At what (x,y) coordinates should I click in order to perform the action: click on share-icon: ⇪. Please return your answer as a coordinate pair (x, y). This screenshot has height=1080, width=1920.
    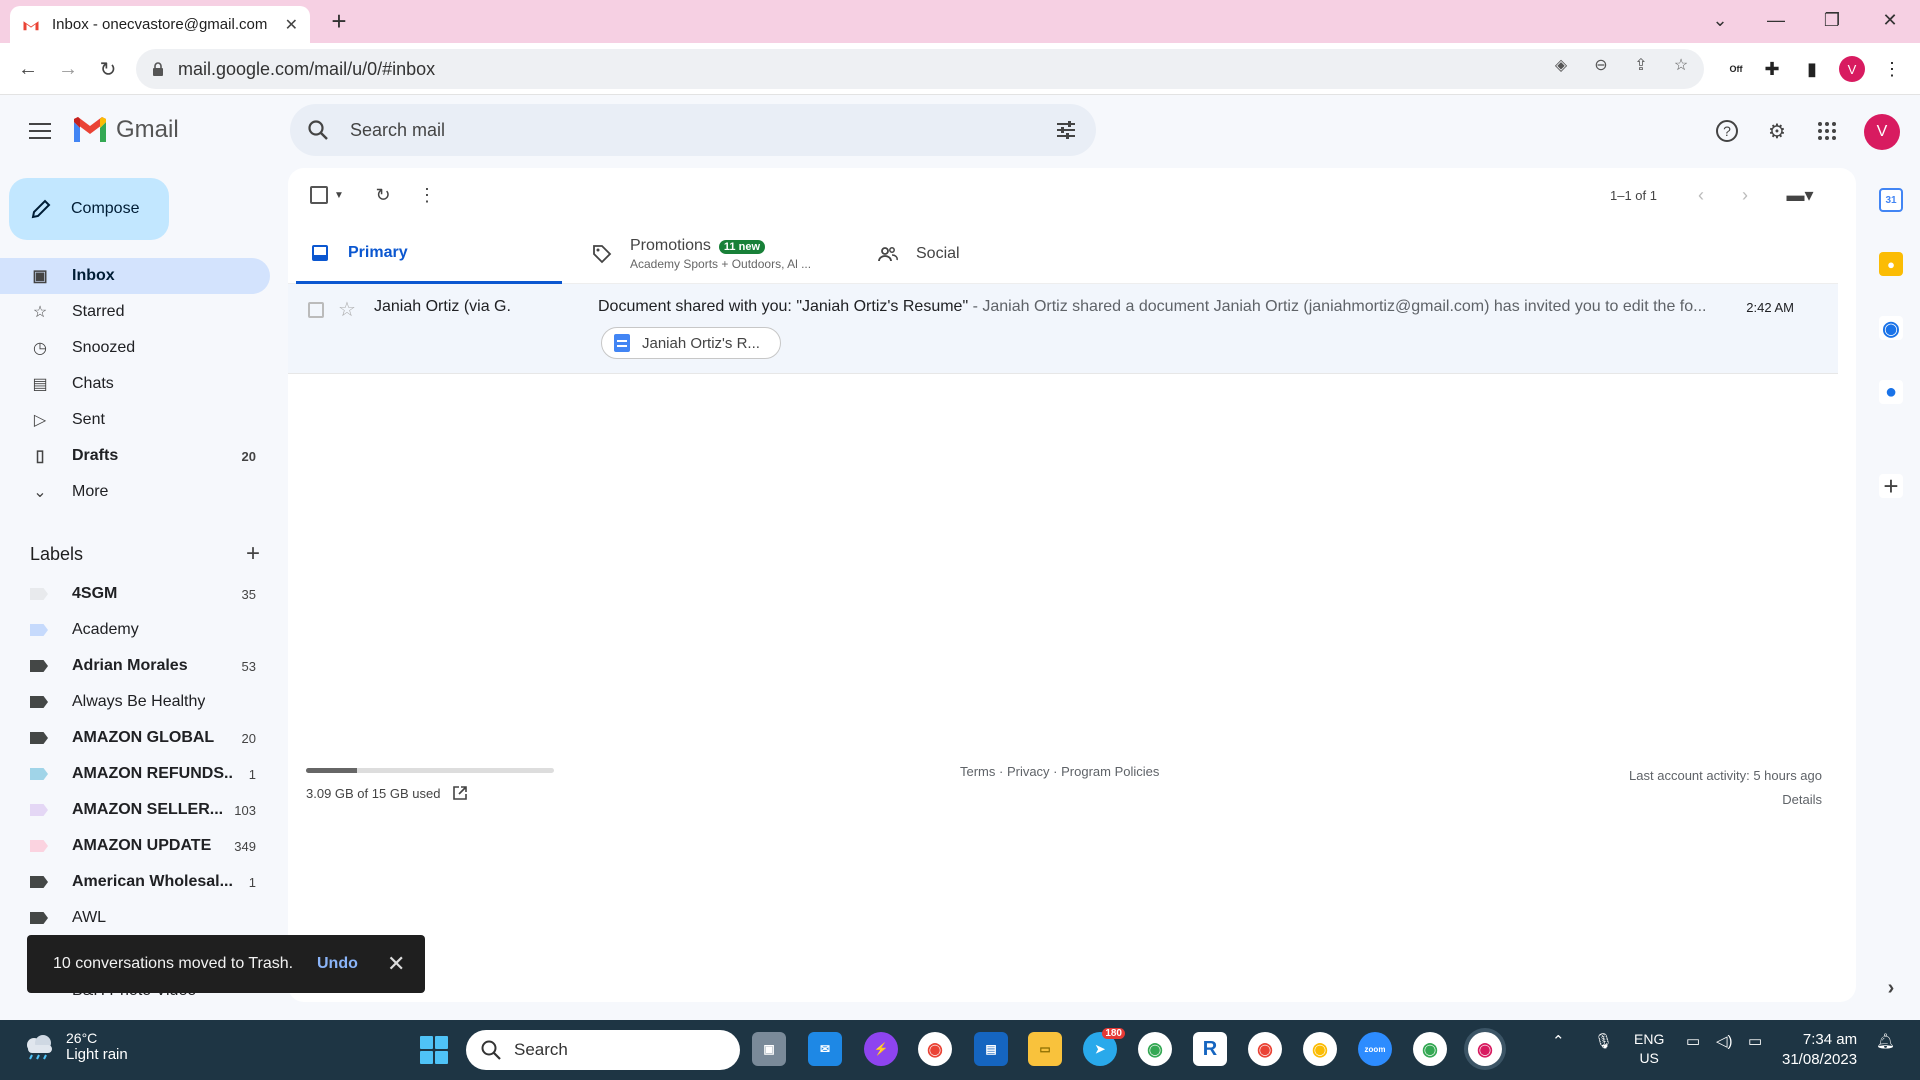
    Looking at the image, I should click on (1641, 65).